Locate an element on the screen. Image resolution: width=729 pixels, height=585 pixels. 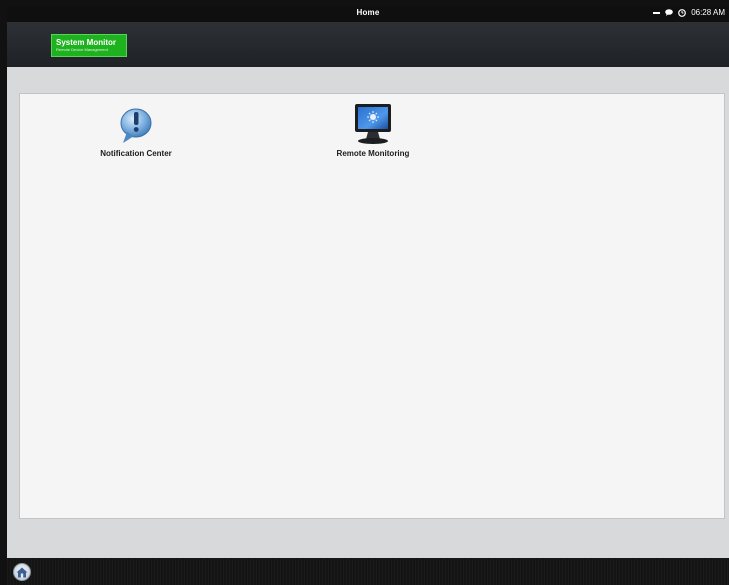
home-icon is located at coordinates (22, 572).